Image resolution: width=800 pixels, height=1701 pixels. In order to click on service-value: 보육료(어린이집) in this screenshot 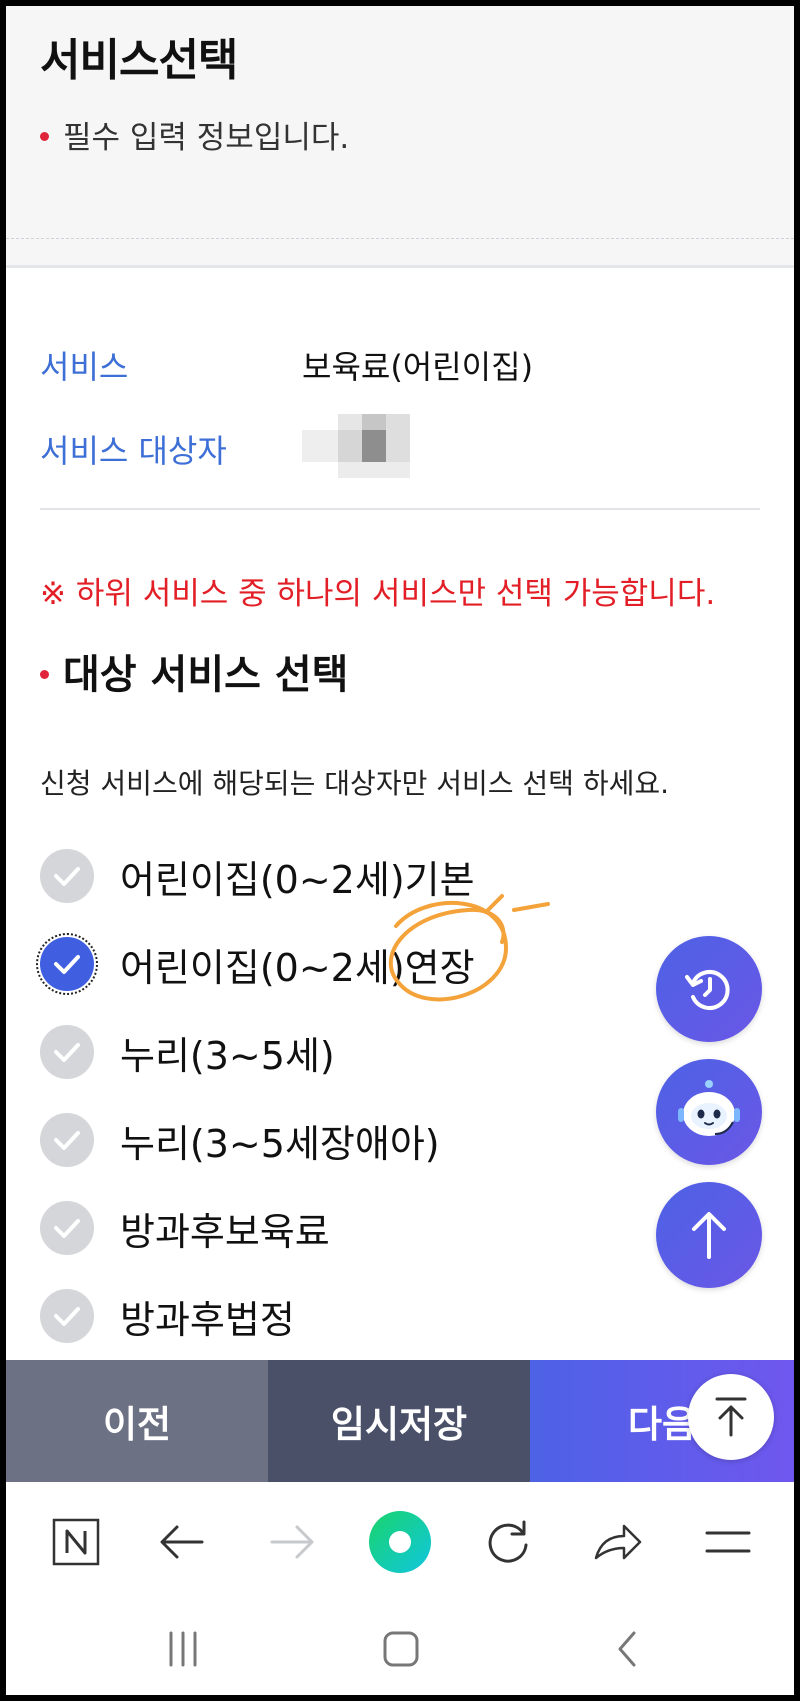, I will do `click(418, 367)`.